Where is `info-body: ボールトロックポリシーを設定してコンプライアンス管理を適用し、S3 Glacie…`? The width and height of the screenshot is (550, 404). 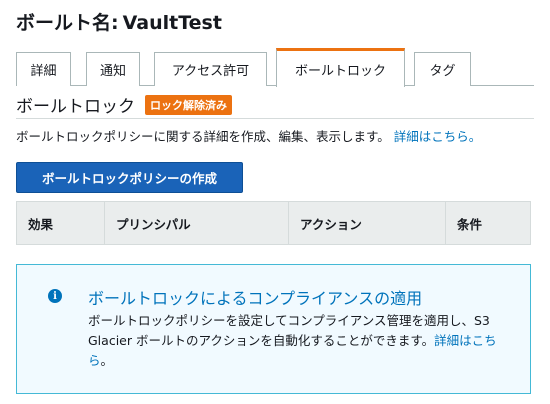
info-body: ボールトロックポリシーを設定してコンプライアンス管理を適用し、S3 Glacie… is located at coordinates (303, 341).